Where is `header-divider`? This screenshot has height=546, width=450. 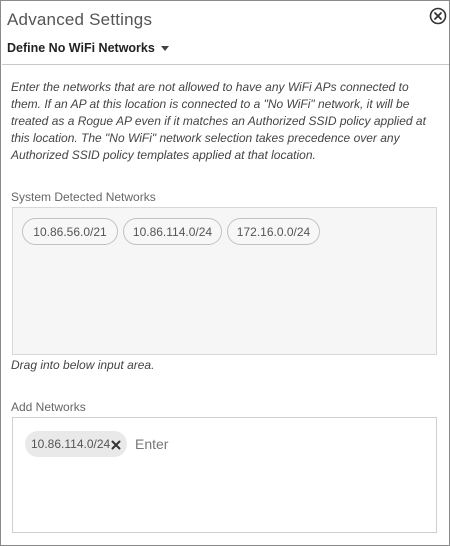 header-divider is located at coordinates (225, 64).